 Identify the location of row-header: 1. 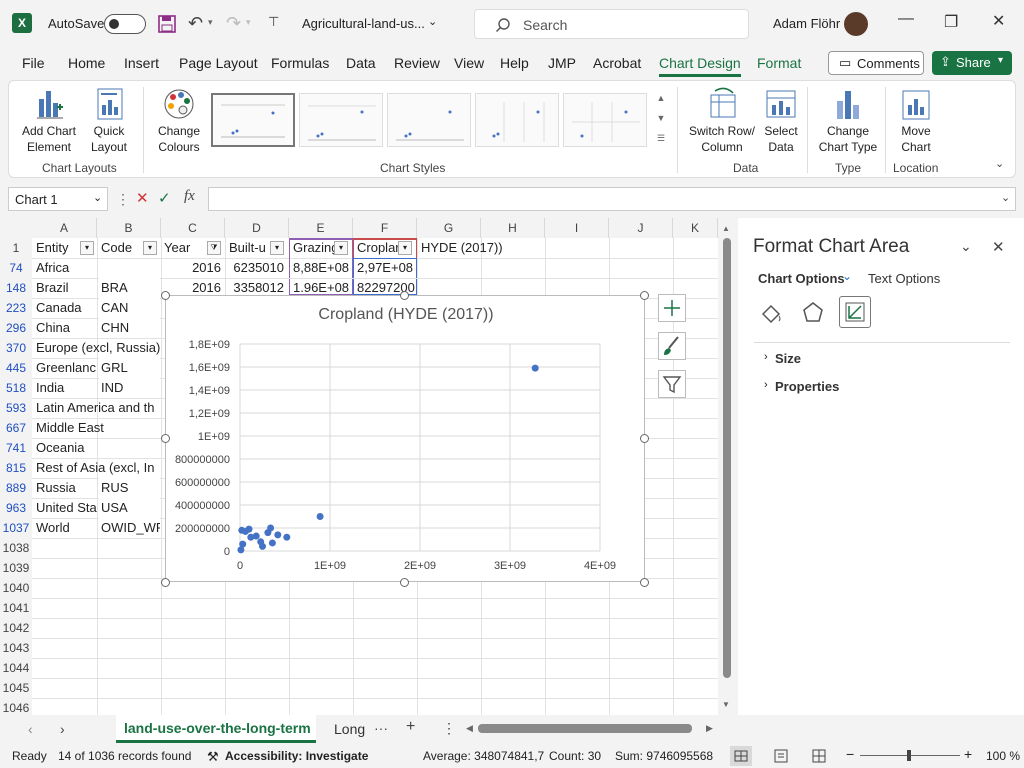
(16, 248).